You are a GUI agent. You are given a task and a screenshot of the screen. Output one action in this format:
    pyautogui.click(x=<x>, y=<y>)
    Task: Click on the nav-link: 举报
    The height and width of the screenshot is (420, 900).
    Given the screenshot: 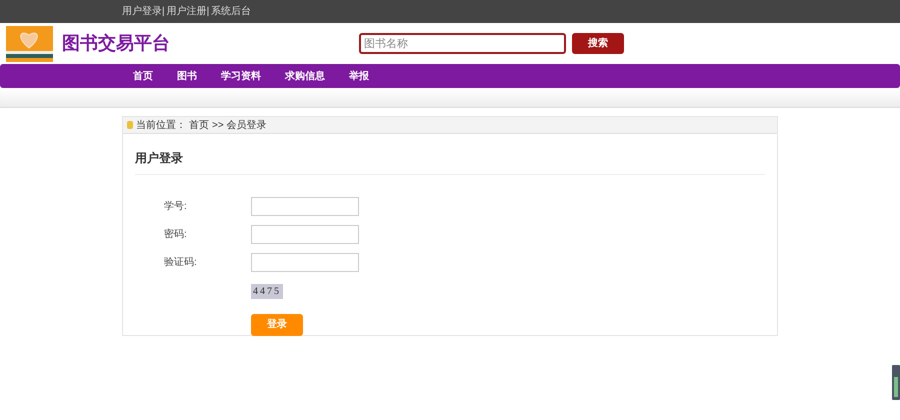 What is the action you would take?
    pyautogui.click(x=359, y=76)
    